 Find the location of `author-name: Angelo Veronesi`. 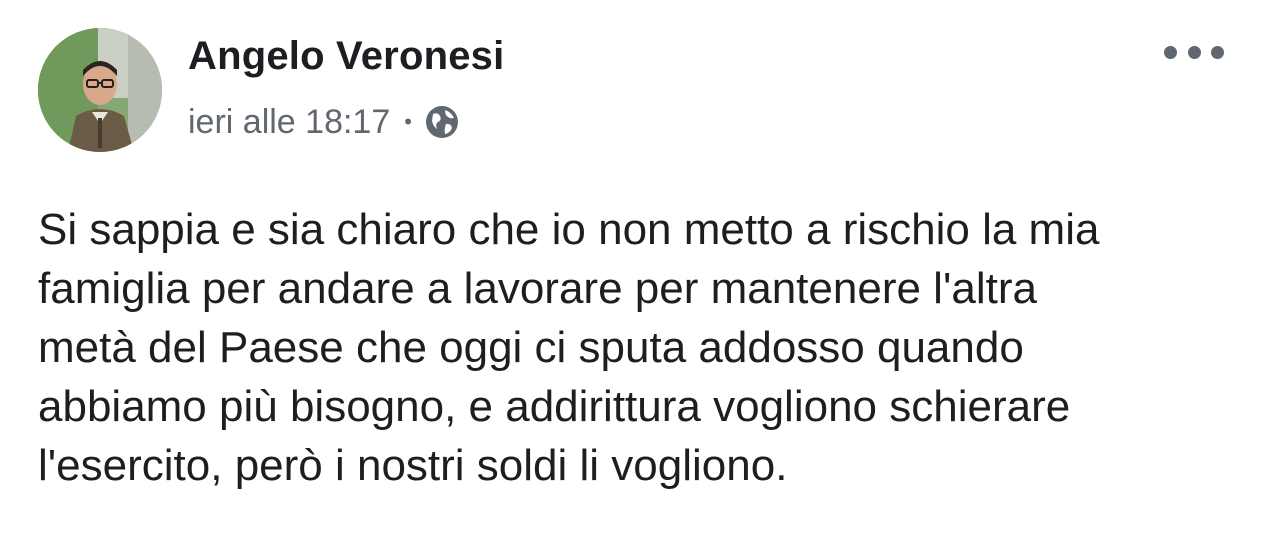

author-name: Angelo Veronesi is located at coordinates (346, 56).